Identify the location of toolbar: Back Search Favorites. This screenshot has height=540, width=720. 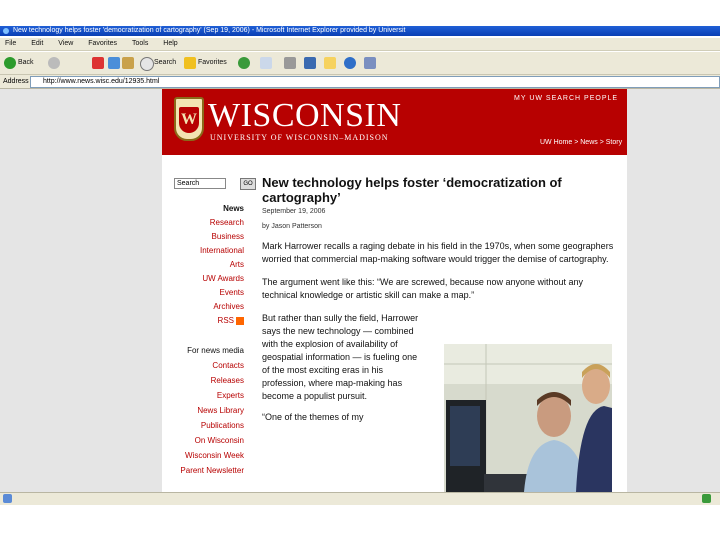
(360, 63).